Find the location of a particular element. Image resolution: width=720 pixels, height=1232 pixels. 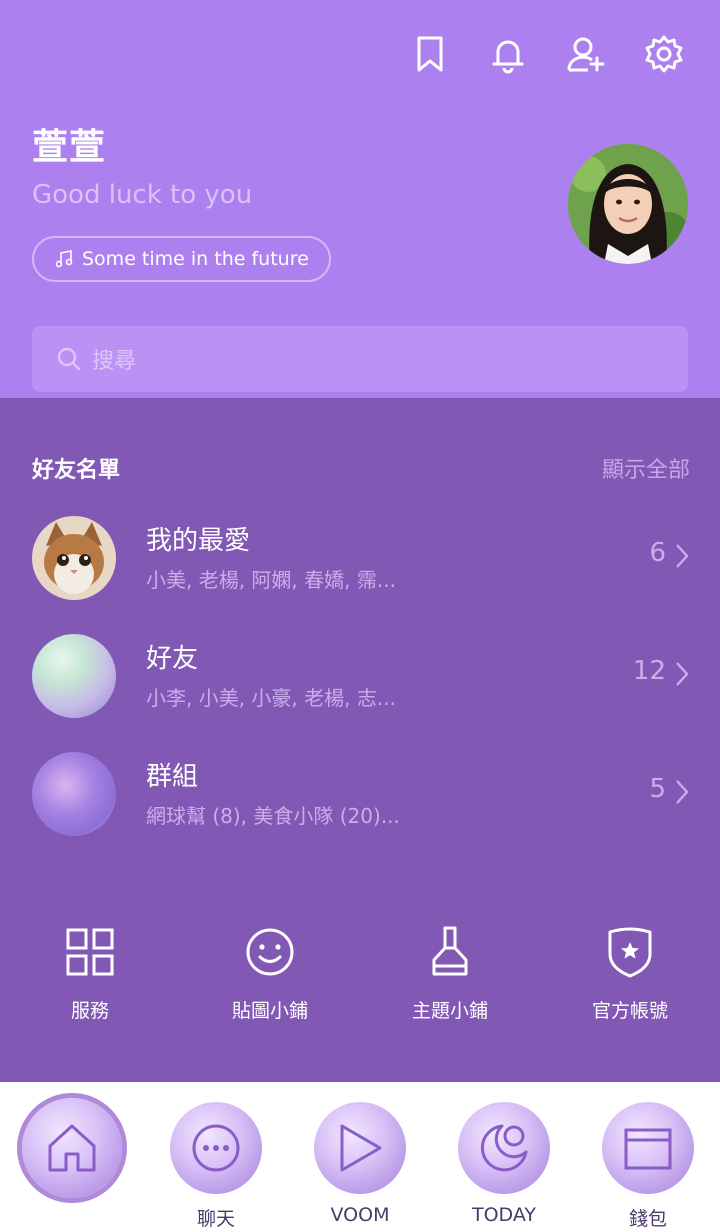

wallet-icon is located at coordinates (648, 1149).